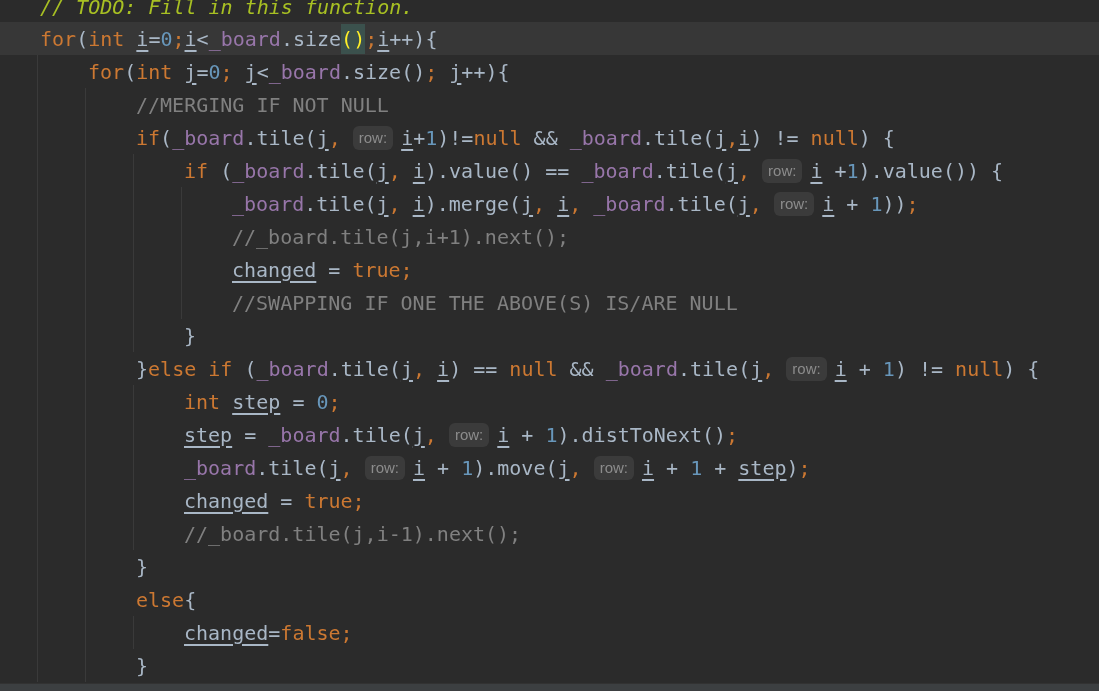 Image resolution: width=1099 pixels, height=691 pixels. I want to click on matched-brackets: (), so click(353, 38).